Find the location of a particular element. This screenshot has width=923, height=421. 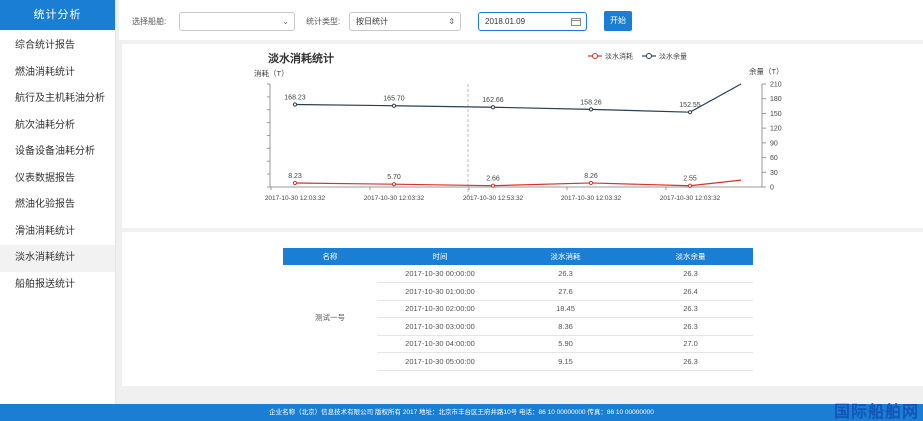

data-label: 8.23 is located at coordinates (295, 176).